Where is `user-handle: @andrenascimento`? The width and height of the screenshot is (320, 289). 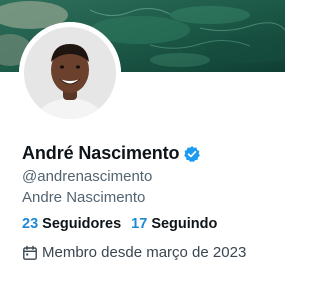
user-handle: @andrenascimento is located at coordinates (87, 176).